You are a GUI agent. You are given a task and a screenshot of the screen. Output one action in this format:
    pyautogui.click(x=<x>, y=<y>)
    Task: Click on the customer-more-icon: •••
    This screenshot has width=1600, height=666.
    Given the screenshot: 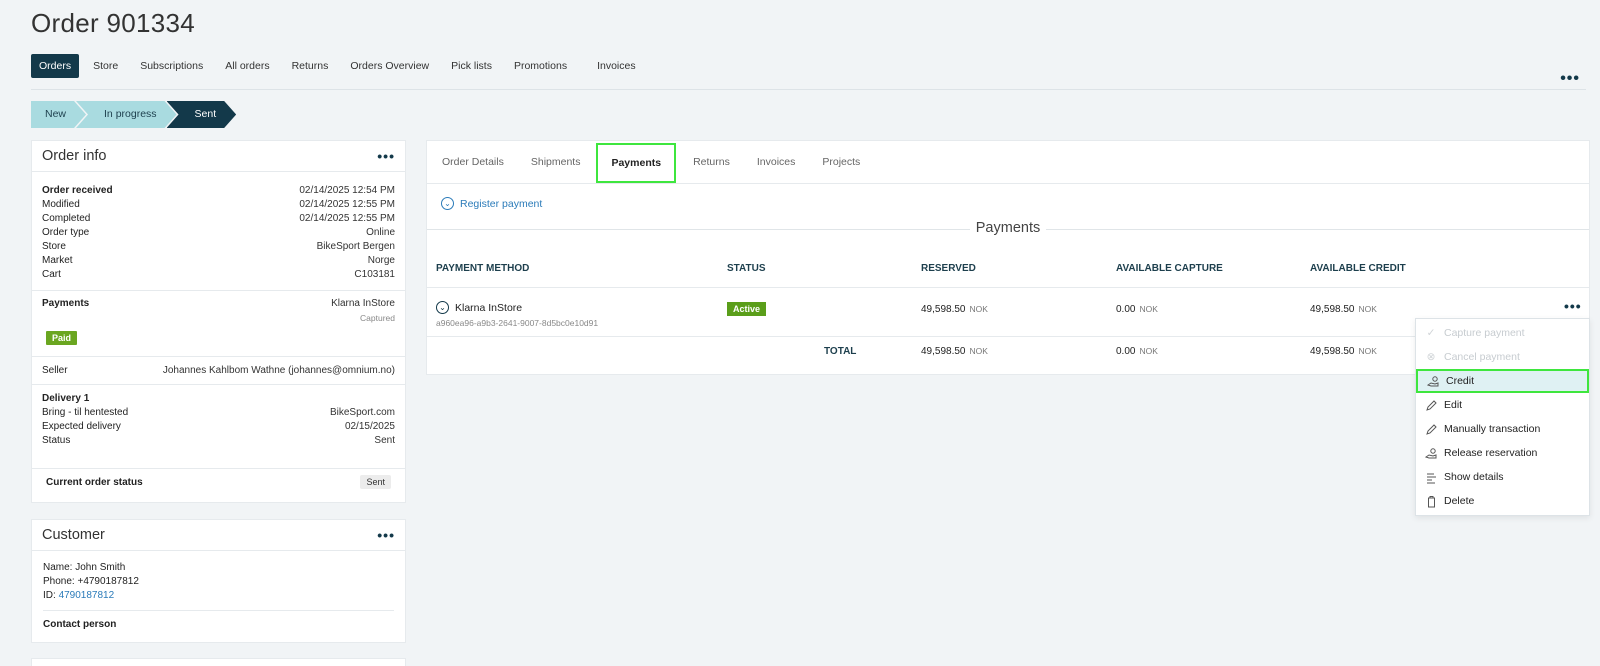 What is the action you would take?
    pyautogui.click(x=386, y=535)
    